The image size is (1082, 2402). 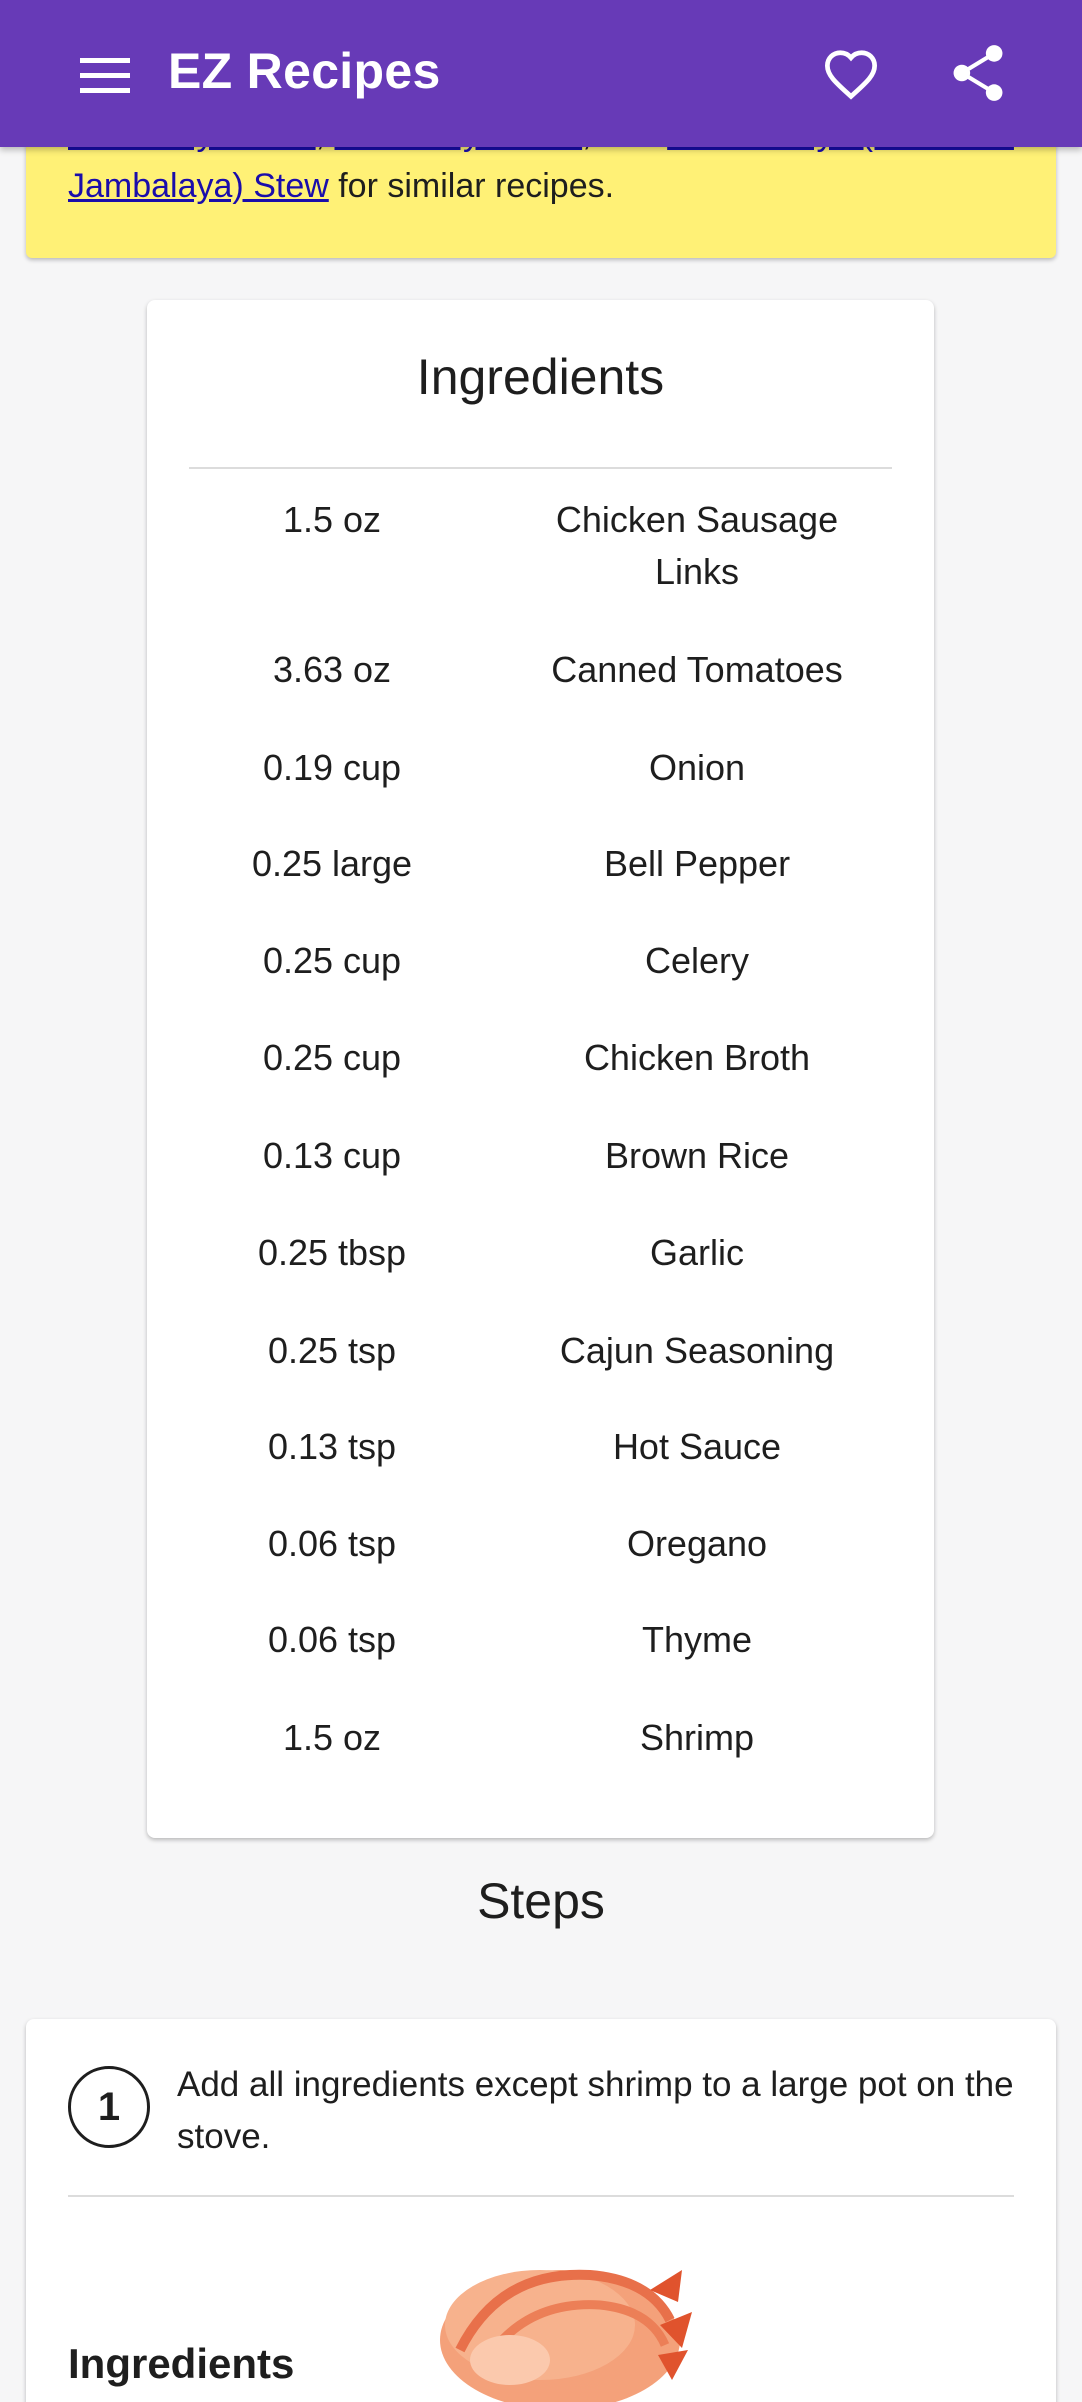 I want to click on ingredient-quantity: 0.25 tbsp, so click(x=332, y=1252).